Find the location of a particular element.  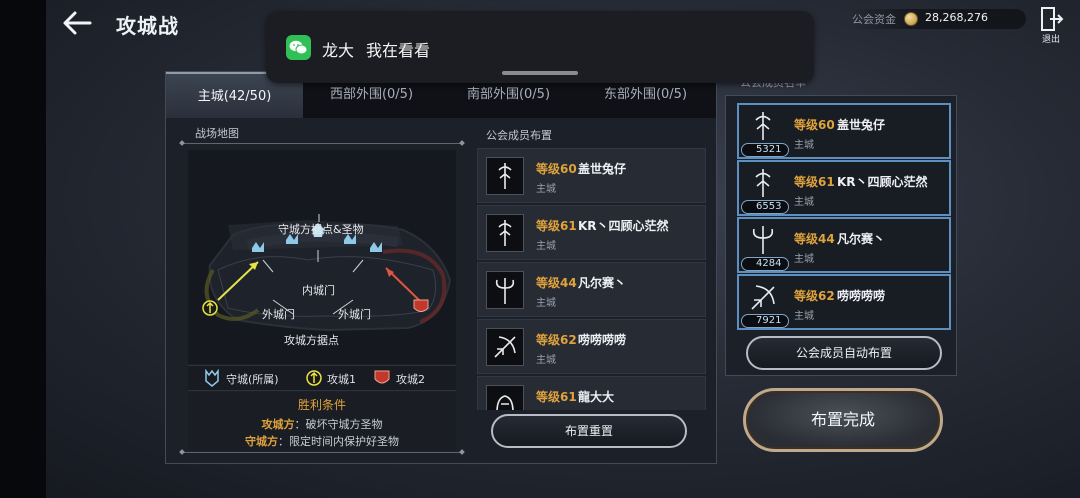

member-level: 等级61 is located at coordinates (814, 182).